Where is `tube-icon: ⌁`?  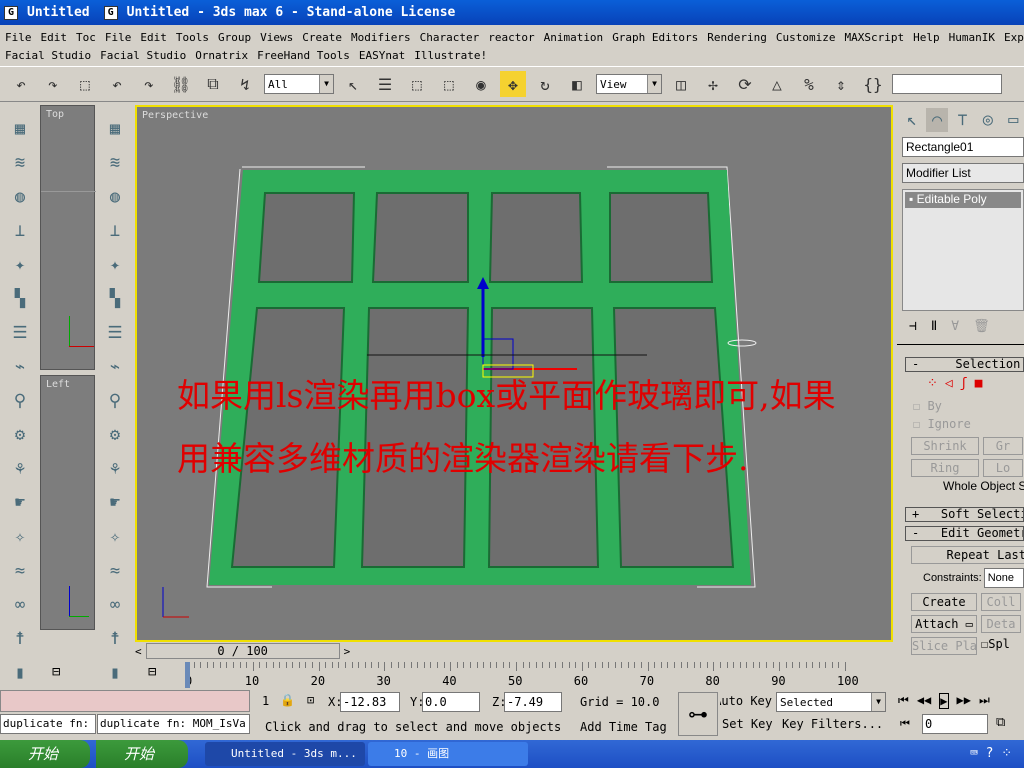
tube-icon: ⌁ is located at coordinates (115, 367).